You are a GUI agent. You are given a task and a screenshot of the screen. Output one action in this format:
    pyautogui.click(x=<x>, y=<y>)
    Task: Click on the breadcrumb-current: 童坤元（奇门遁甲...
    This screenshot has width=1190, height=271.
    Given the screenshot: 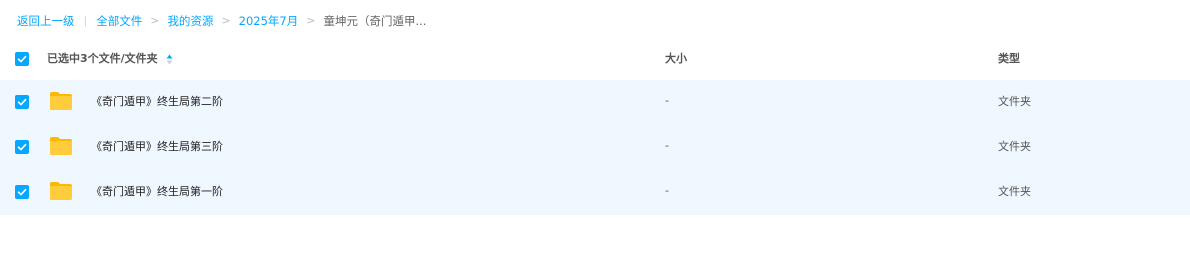 What is the action you would take?
    pyautogui.click(x=375, y=21)
    